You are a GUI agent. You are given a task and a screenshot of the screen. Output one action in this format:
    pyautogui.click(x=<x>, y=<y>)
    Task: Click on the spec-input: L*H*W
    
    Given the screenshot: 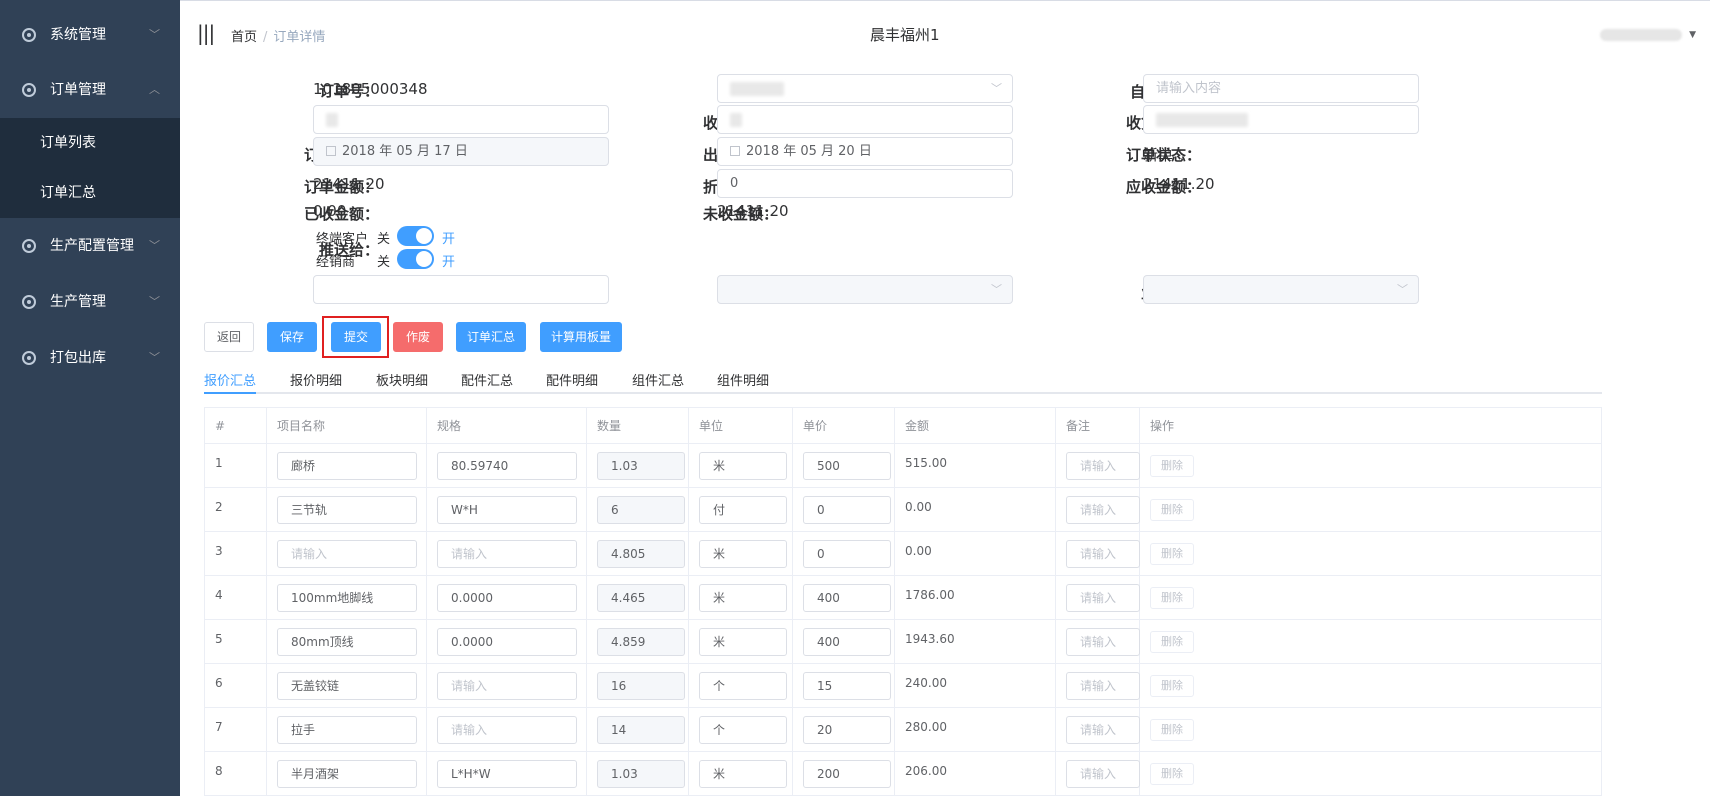 What is the action you would take?
    pyautogui.click(x=507, y=774)
    